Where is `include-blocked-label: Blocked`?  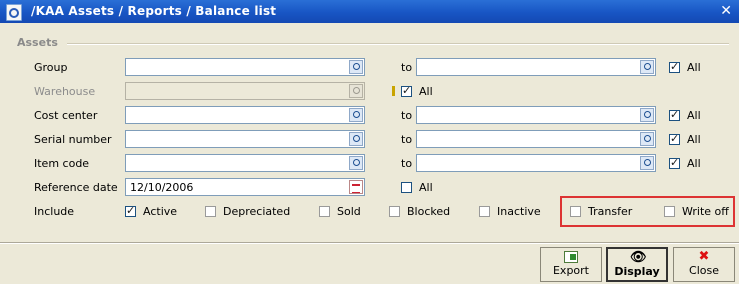
include-blocked-label: Blocked is located at coordinates (429, 211).